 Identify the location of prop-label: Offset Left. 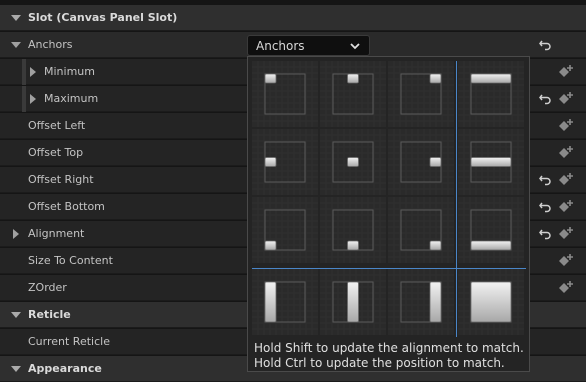
(57, 125).